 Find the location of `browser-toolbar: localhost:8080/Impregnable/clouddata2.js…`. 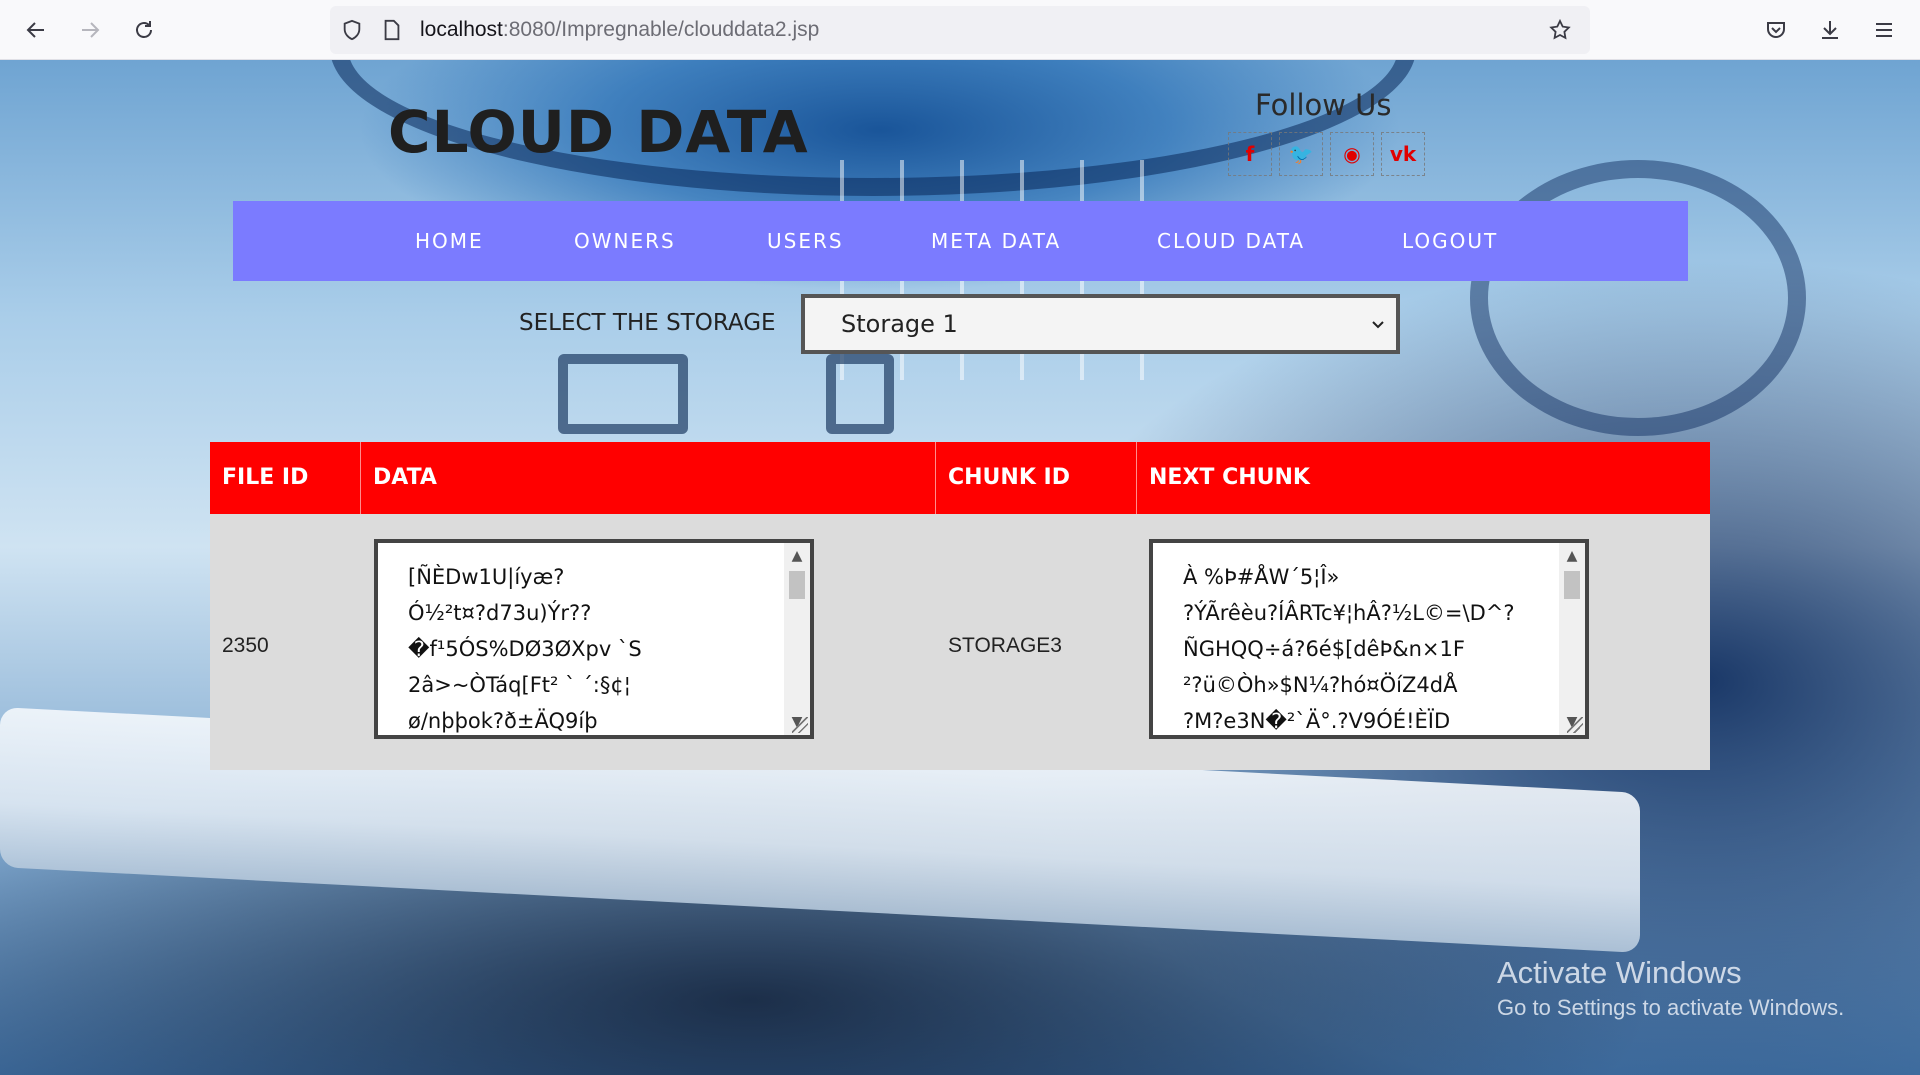

browser-toolbar: localhost:8080/Impregnable/clouddata2.js… is located at coordinates (960, 30).